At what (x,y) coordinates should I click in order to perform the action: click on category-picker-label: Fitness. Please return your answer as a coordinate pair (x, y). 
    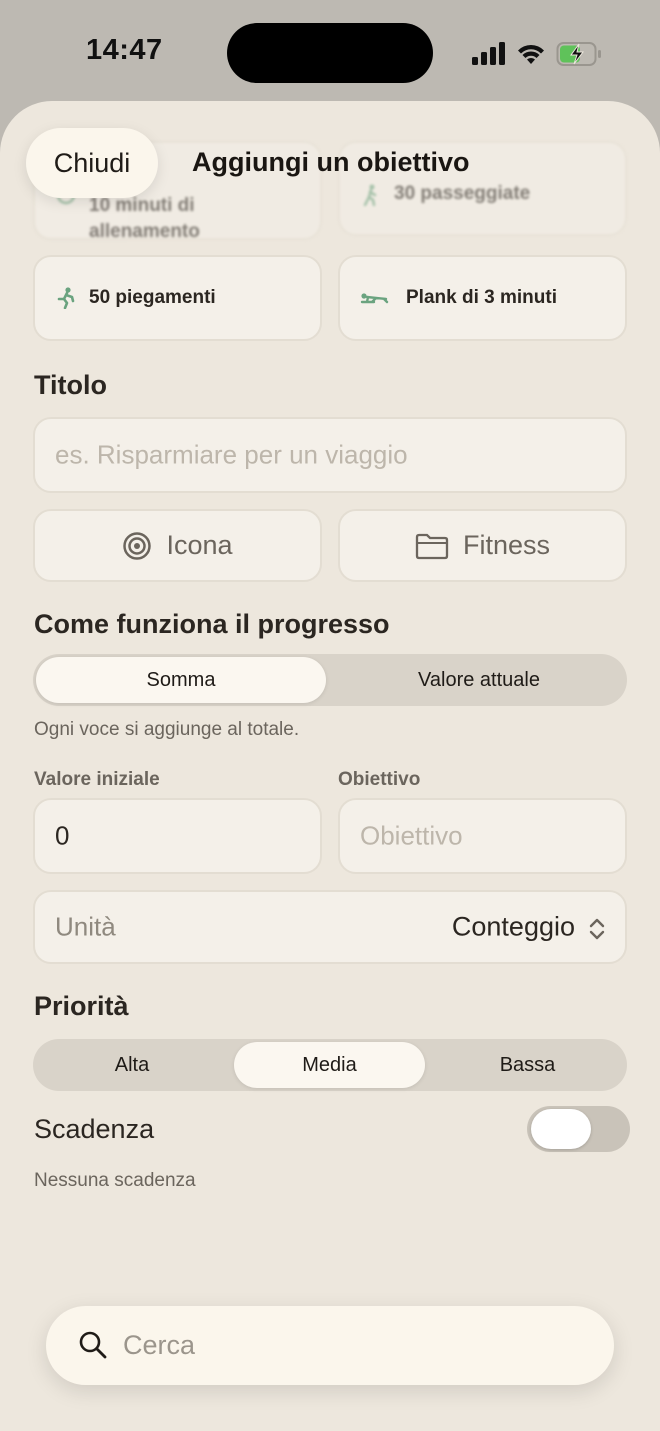
    Looking at the image, I should click on (506, 545).